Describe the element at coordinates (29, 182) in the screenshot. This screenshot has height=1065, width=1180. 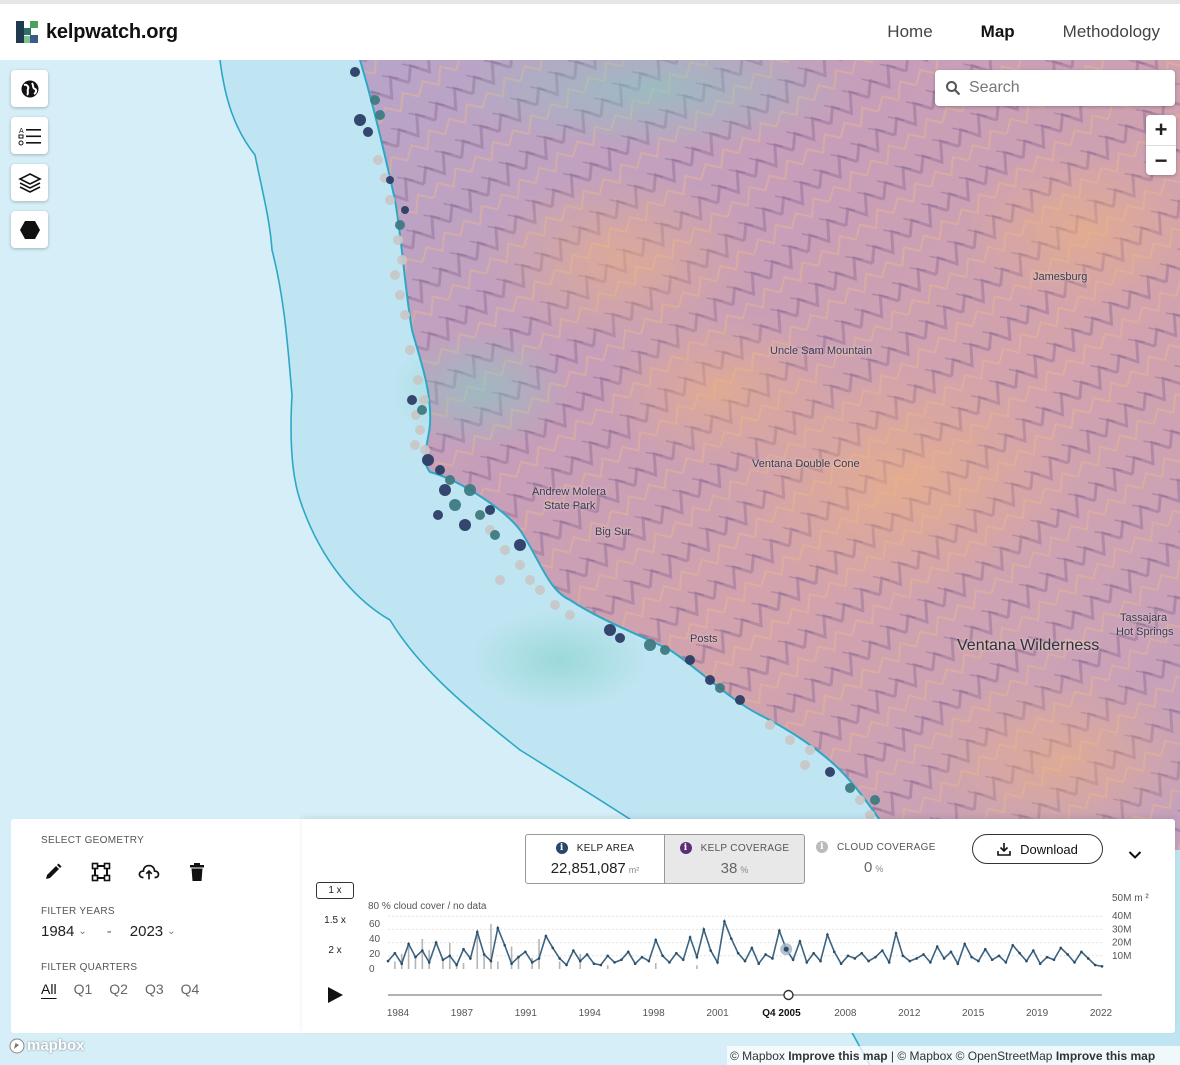
I see `layers-button` at that location.